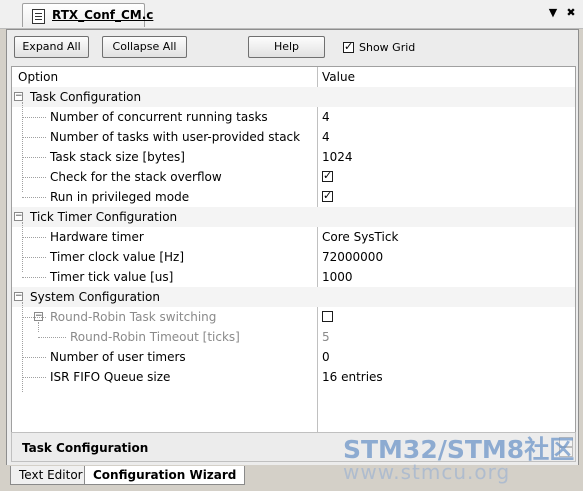  I want to click on group-row: − System Configuration, so click(293, 297).